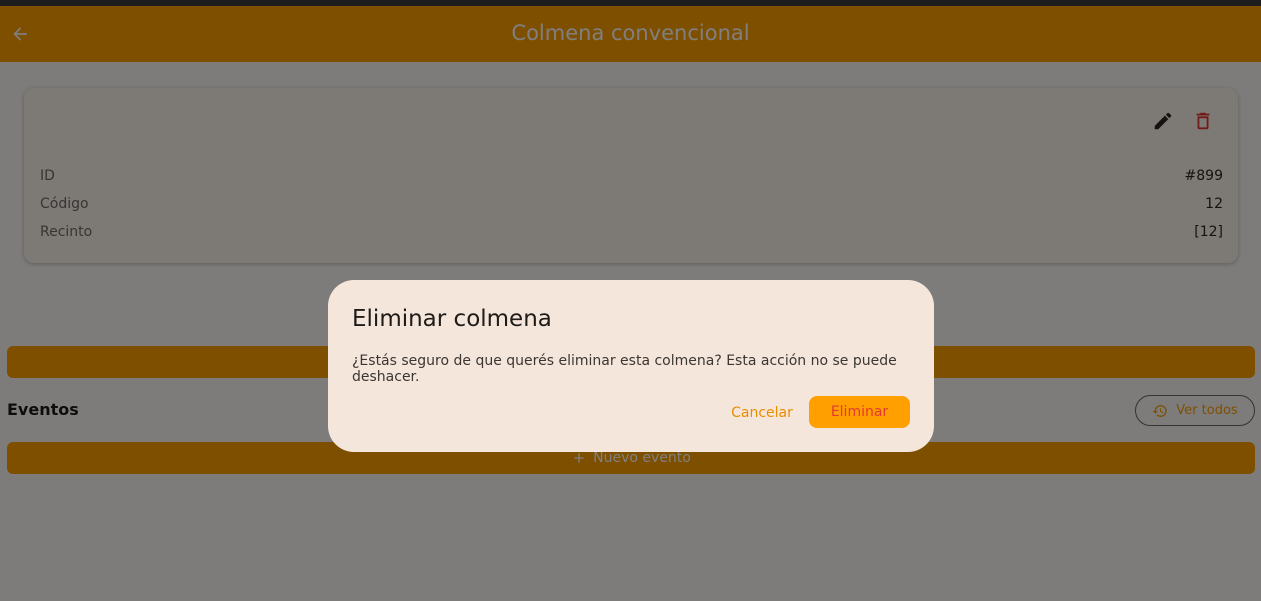 The width and height of the screenshot is (1261, 601). Describe the element at coordinates (762, 413) in the screenshot. I see `cancel-button: Cancelar` at that location.